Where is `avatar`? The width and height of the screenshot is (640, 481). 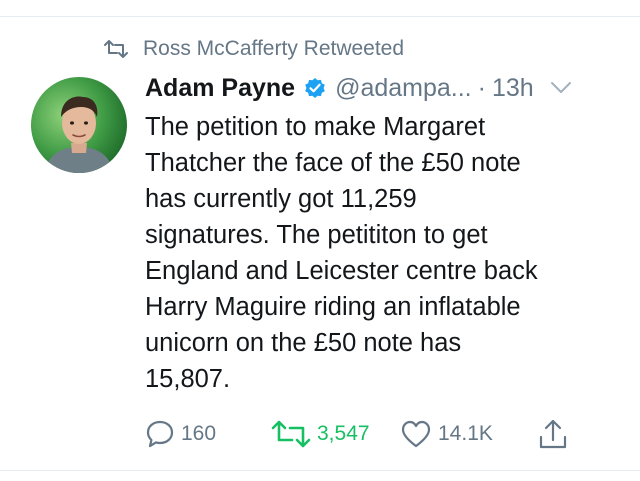 avatar is located at coordinates (79, 125).